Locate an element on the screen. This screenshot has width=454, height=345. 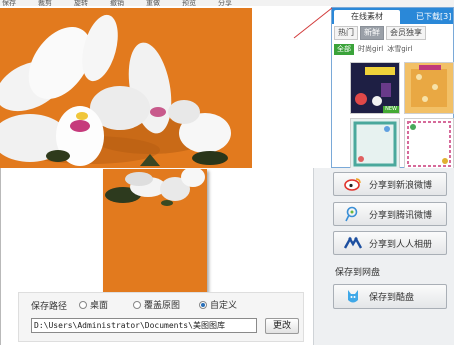
share-renren-button: 分享到人人相册 is located at coordinates (390, 243).